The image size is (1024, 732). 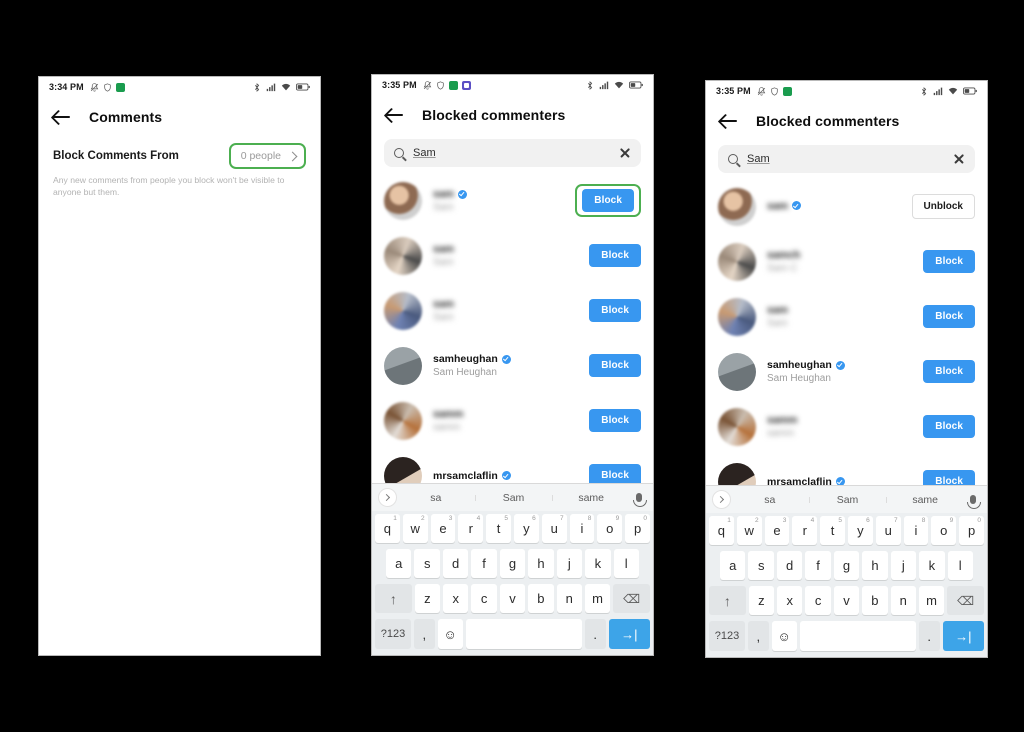 What do you see at coordinates (972, 502) in the screenshot?
I see `microphone-icon` at bounding box center [972, 502].